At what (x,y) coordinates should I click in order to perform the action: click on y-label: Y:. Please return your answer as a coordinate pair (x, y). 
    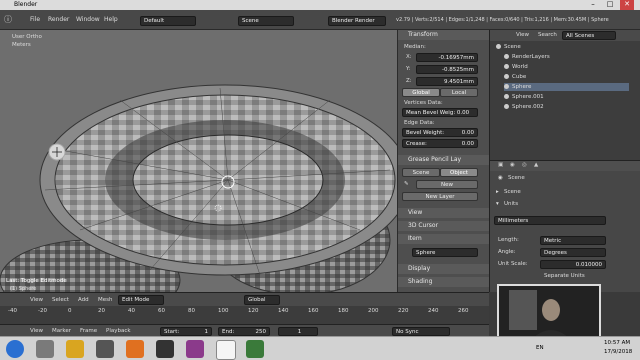
    Looking at the image, I should click on (408, 69).